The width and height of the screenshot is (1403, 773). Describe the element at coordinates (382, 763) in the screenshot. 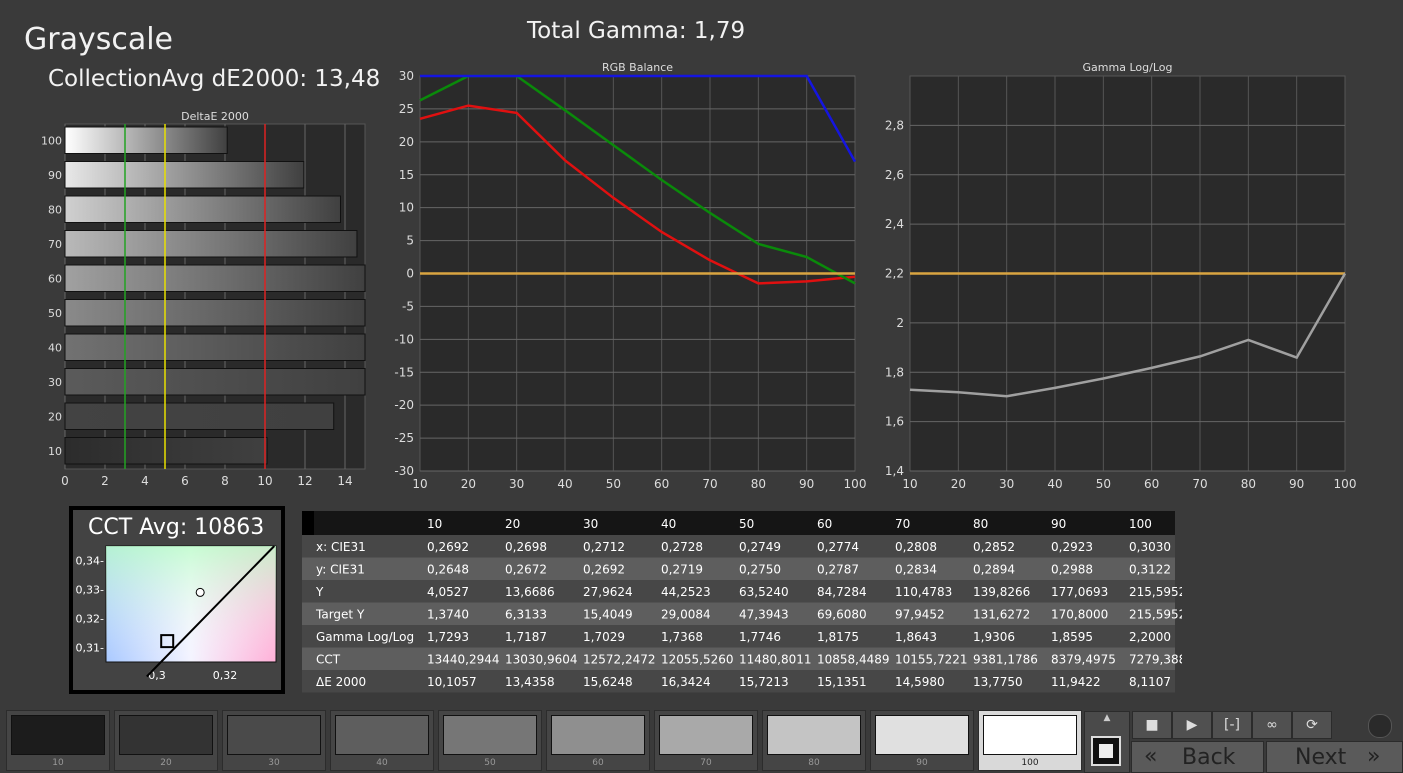

I see `swatch-label: 40` at that location.